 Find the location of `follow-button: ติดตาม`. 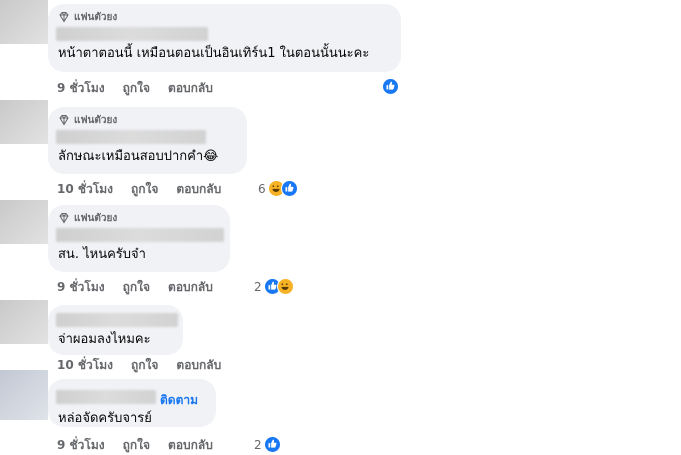

follow-button: ติดตาม is located at coordinates (179, 400).